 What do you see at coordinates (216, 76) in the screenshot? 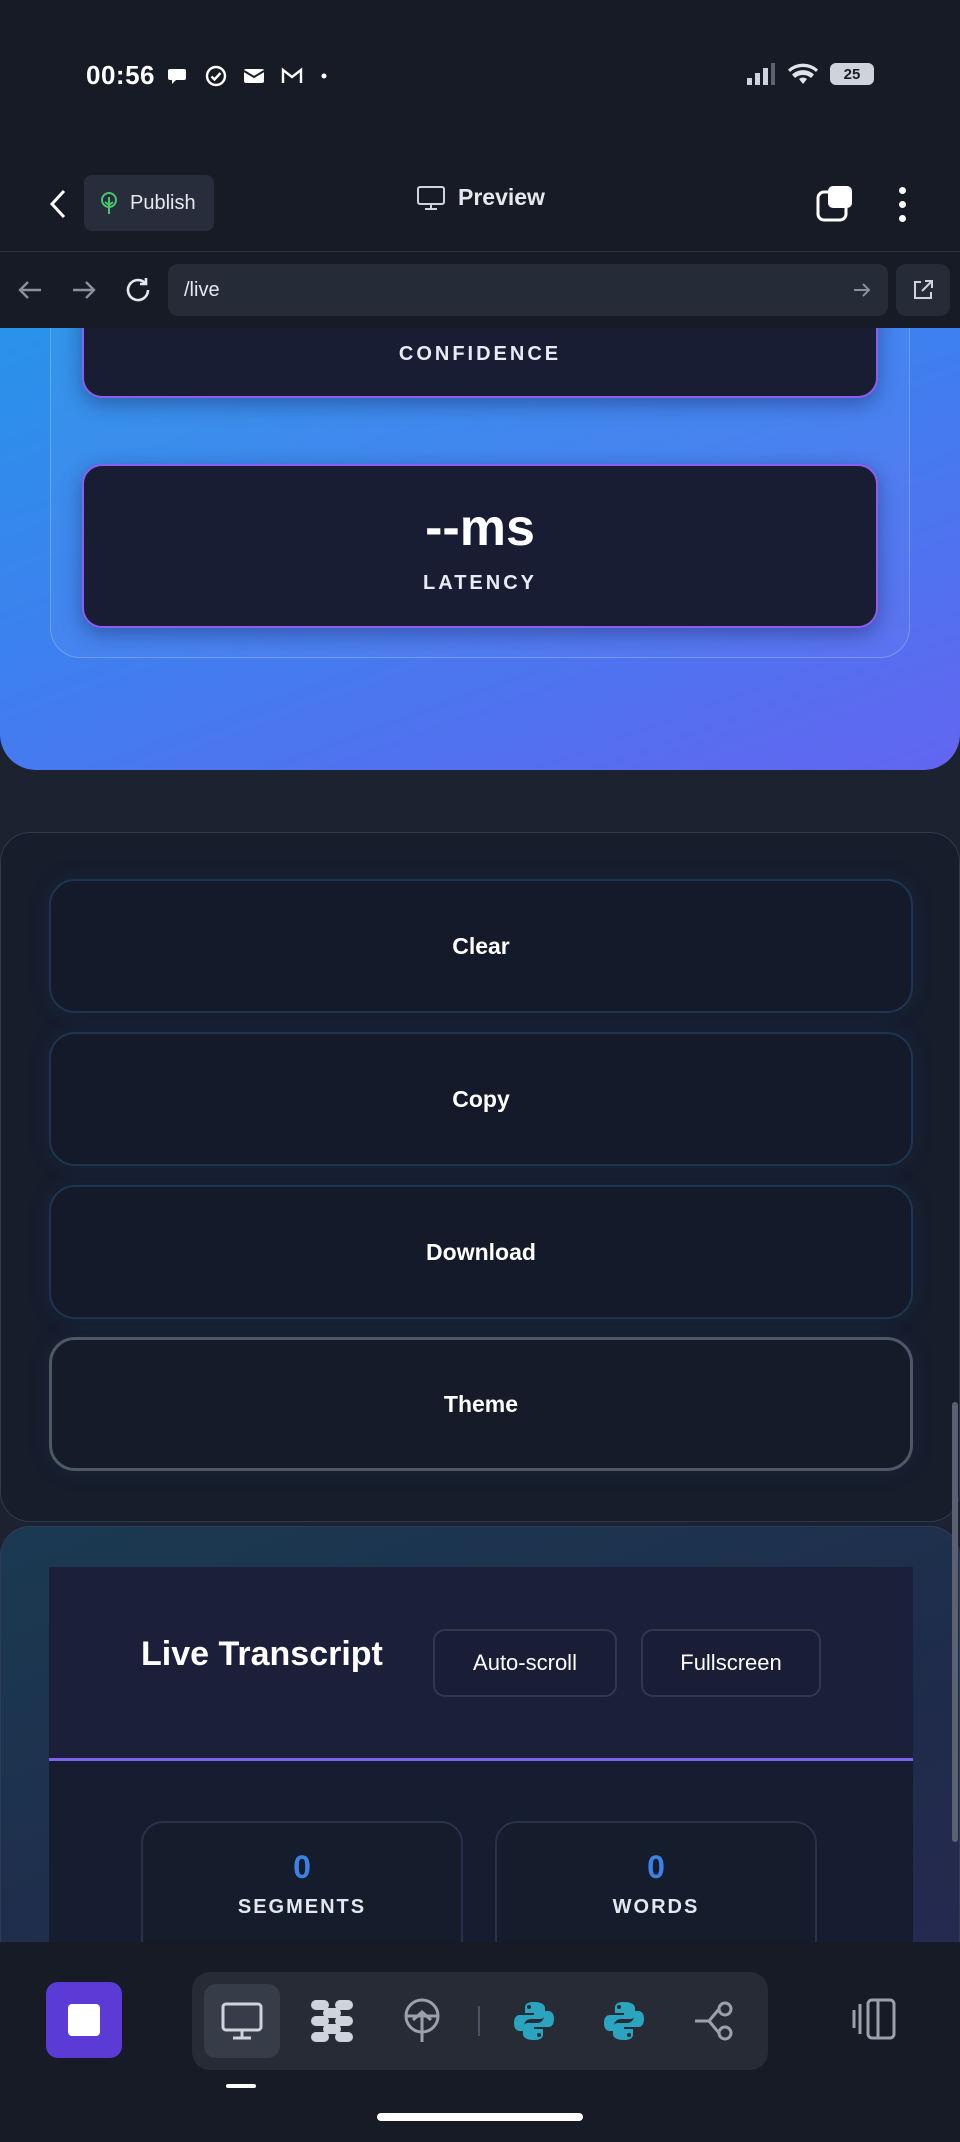
I see `check-circle-icon` at bounding box center [216, 76].